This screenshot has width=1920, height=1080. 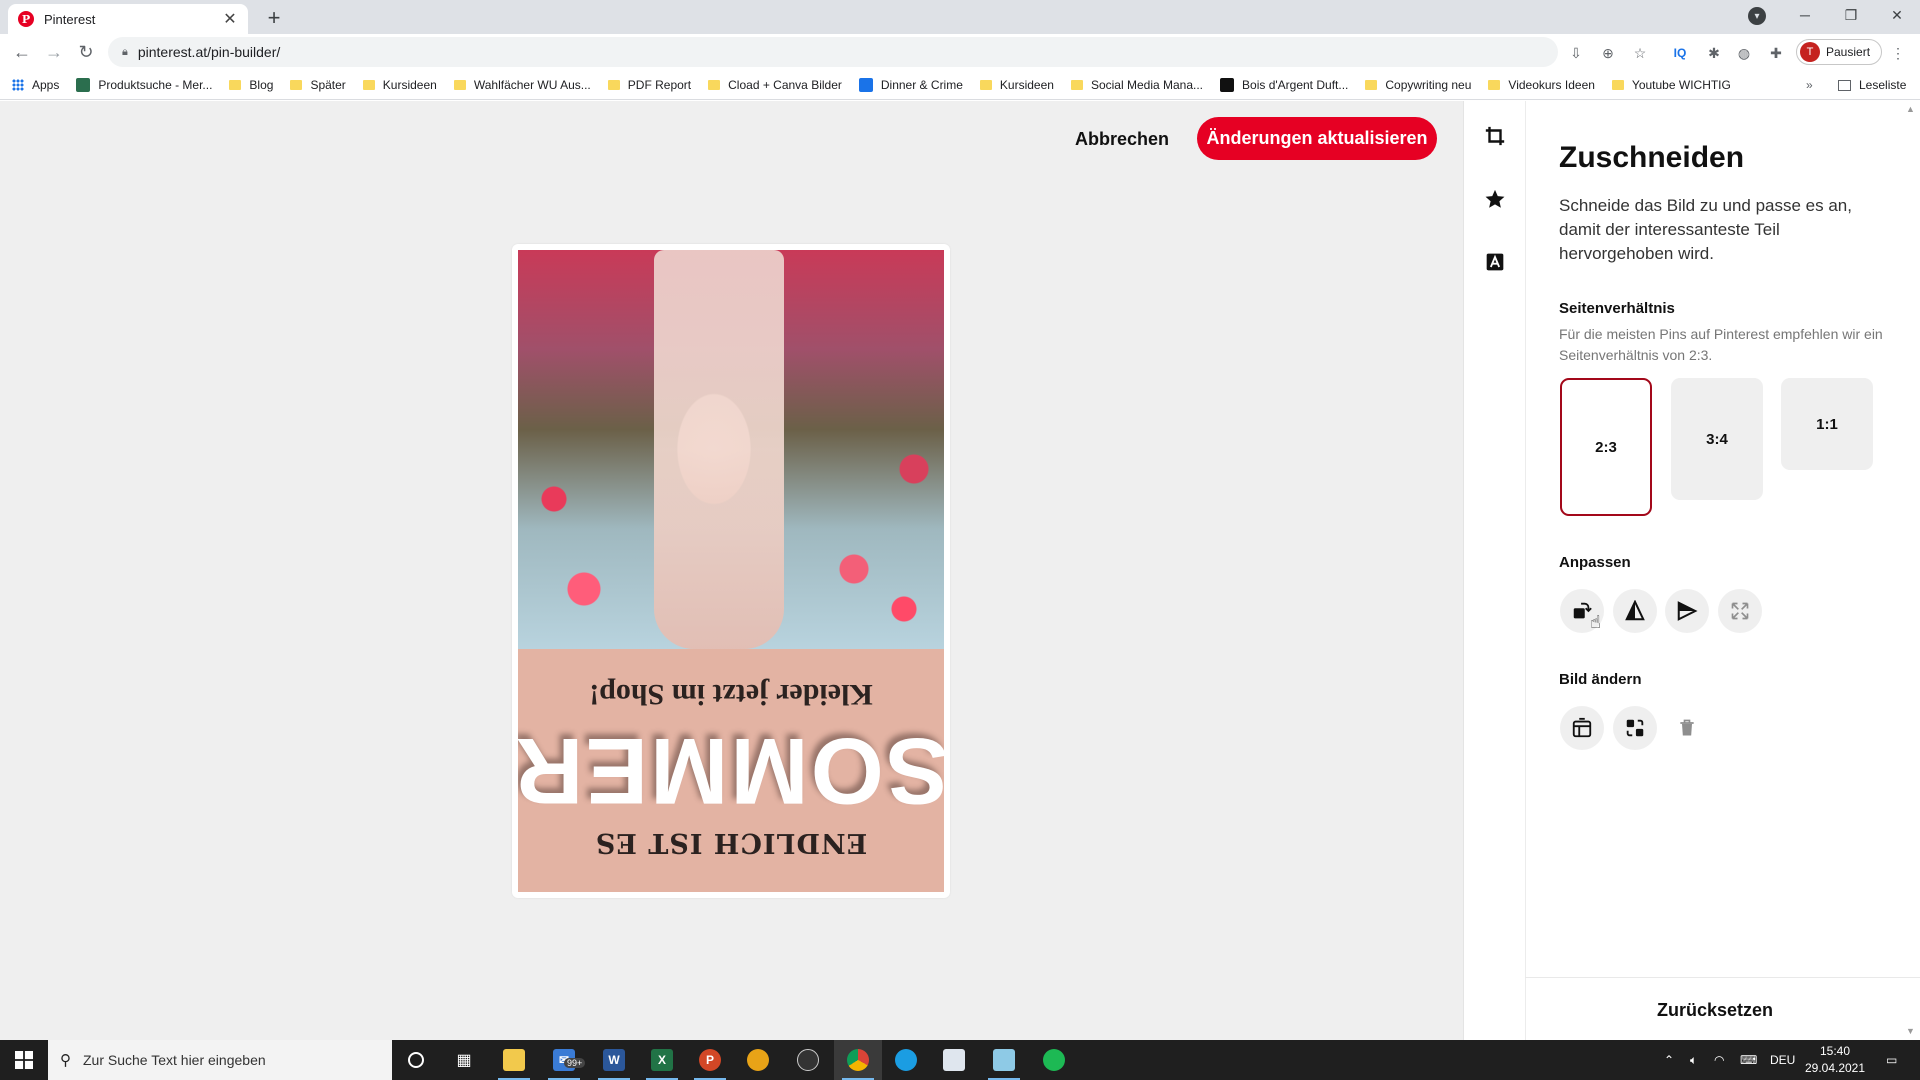 I want to click on ratio-2-3-button: 2:3, so click(x=1606, y=447).